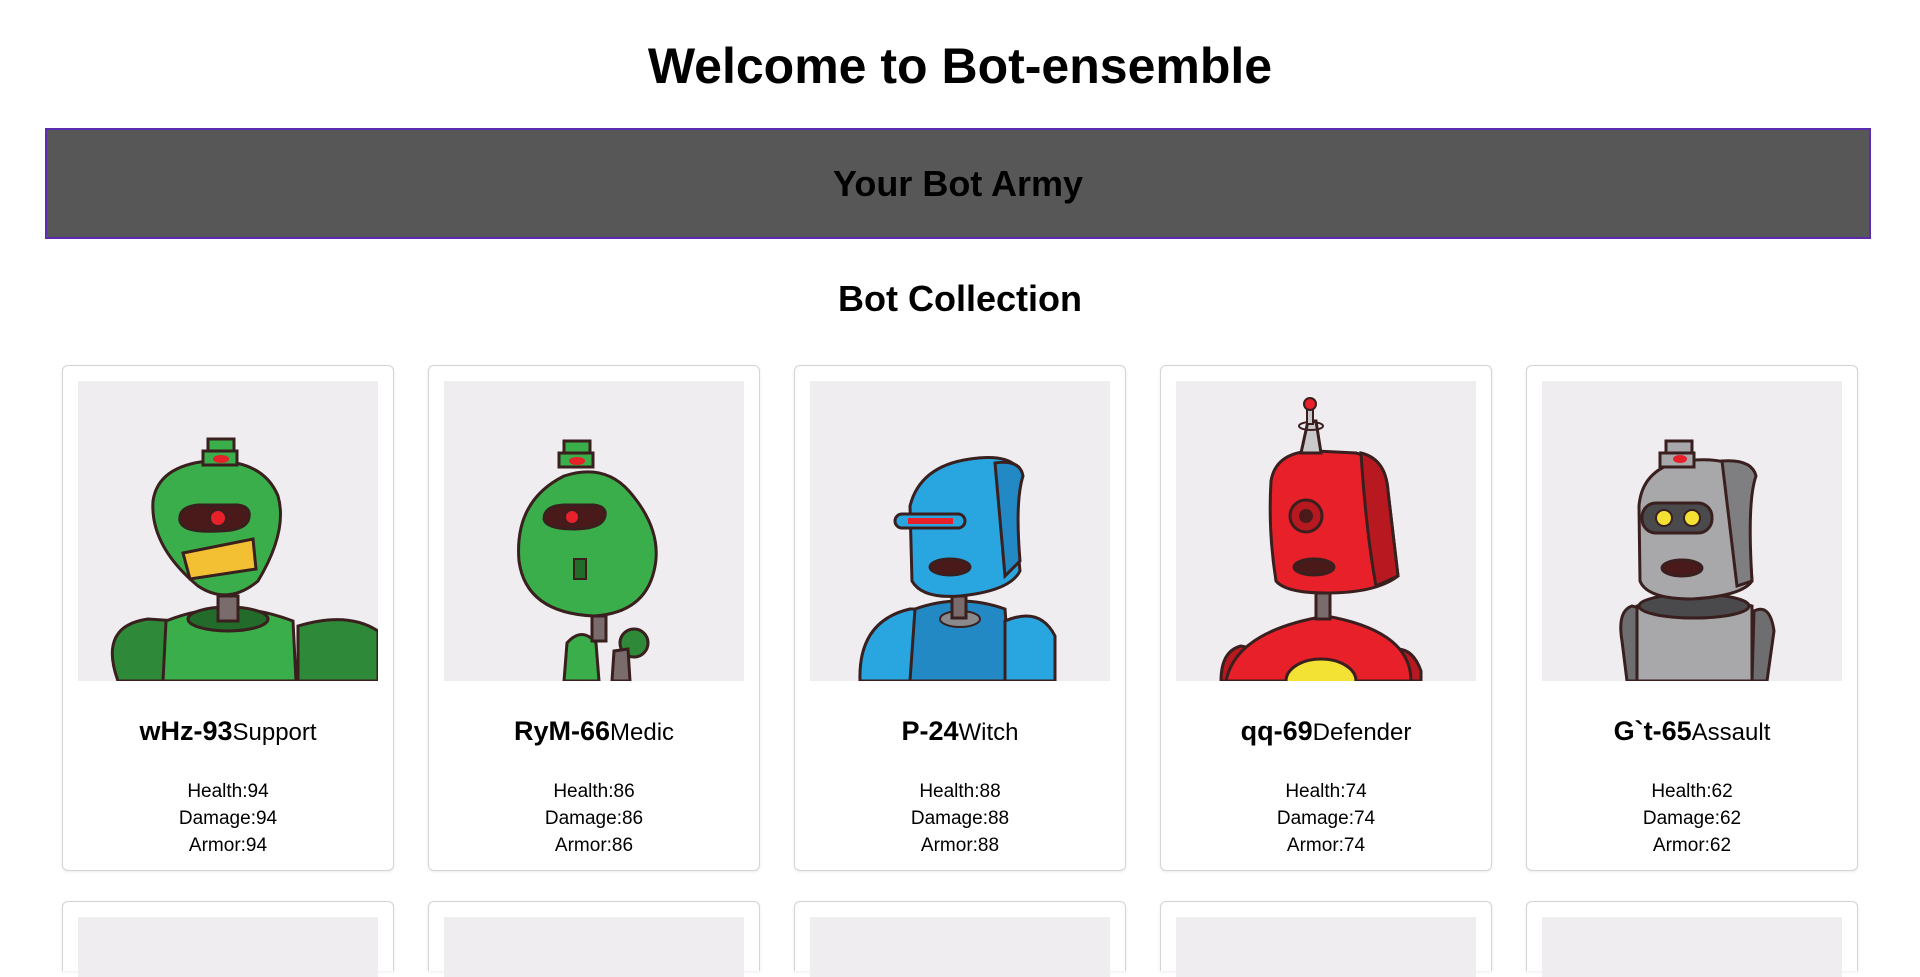  I want to click on bot-title: G`t-65Assault, so click(1692, 733).